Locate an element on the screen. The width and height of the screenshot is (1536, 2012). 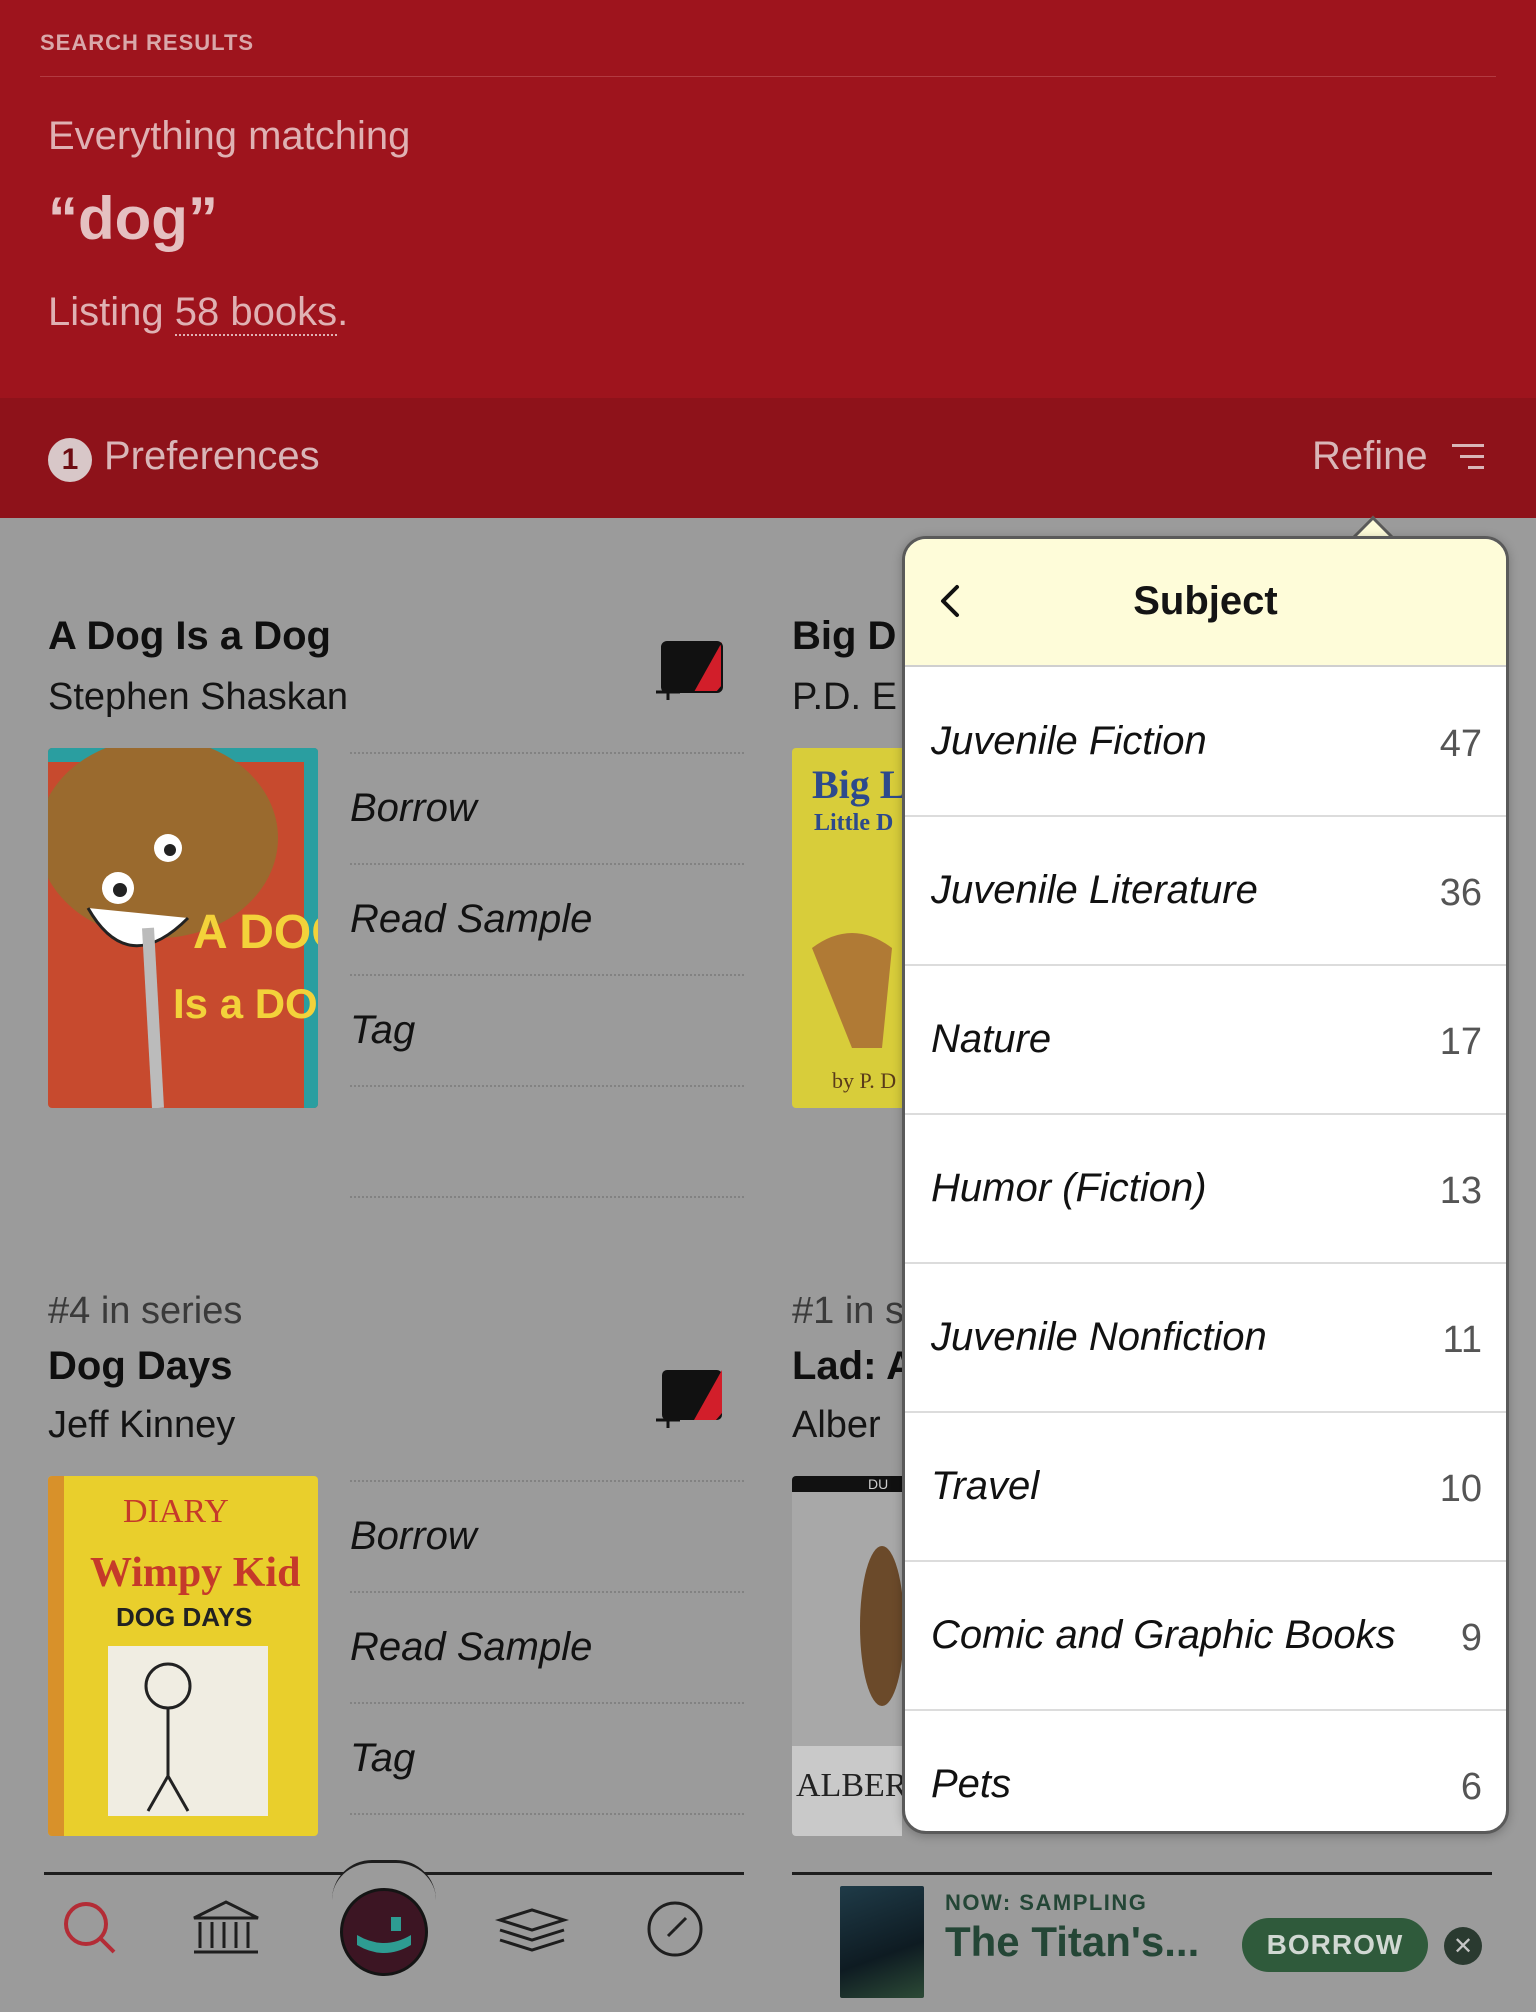
book-title: Big D is located at coordinates (847, 636).